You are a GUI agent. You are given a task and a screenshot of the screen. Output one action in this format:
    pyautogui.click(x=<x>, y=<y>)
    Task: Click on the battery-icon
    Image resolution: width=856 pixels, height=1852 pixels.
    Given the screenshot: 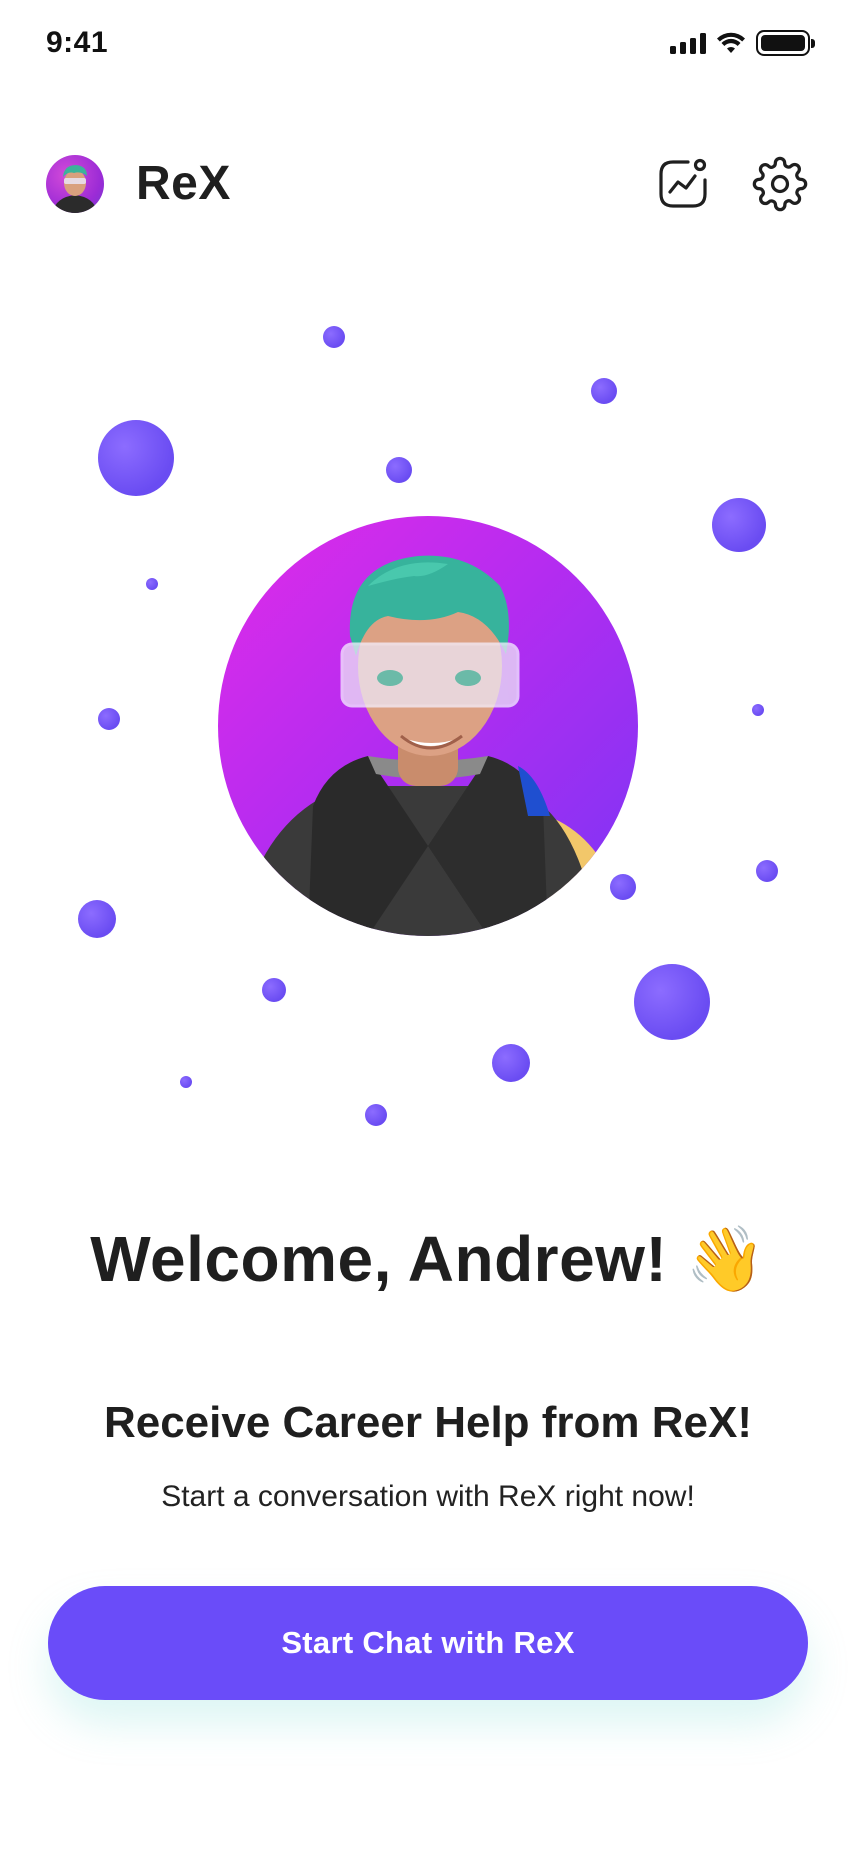 What is the action you would take?
    pyautogui.click(x=785, y=43)
    